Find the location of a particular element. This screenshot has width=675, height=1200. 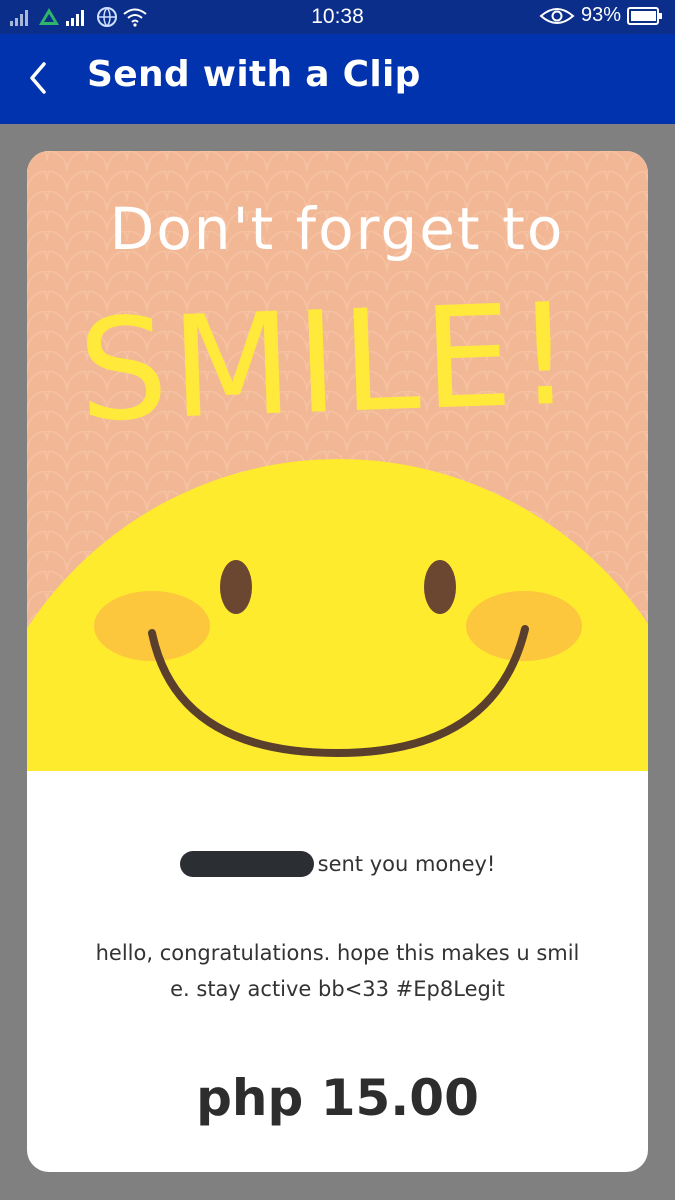

amount: php 15.00 is located at coordinates (337, 1098).